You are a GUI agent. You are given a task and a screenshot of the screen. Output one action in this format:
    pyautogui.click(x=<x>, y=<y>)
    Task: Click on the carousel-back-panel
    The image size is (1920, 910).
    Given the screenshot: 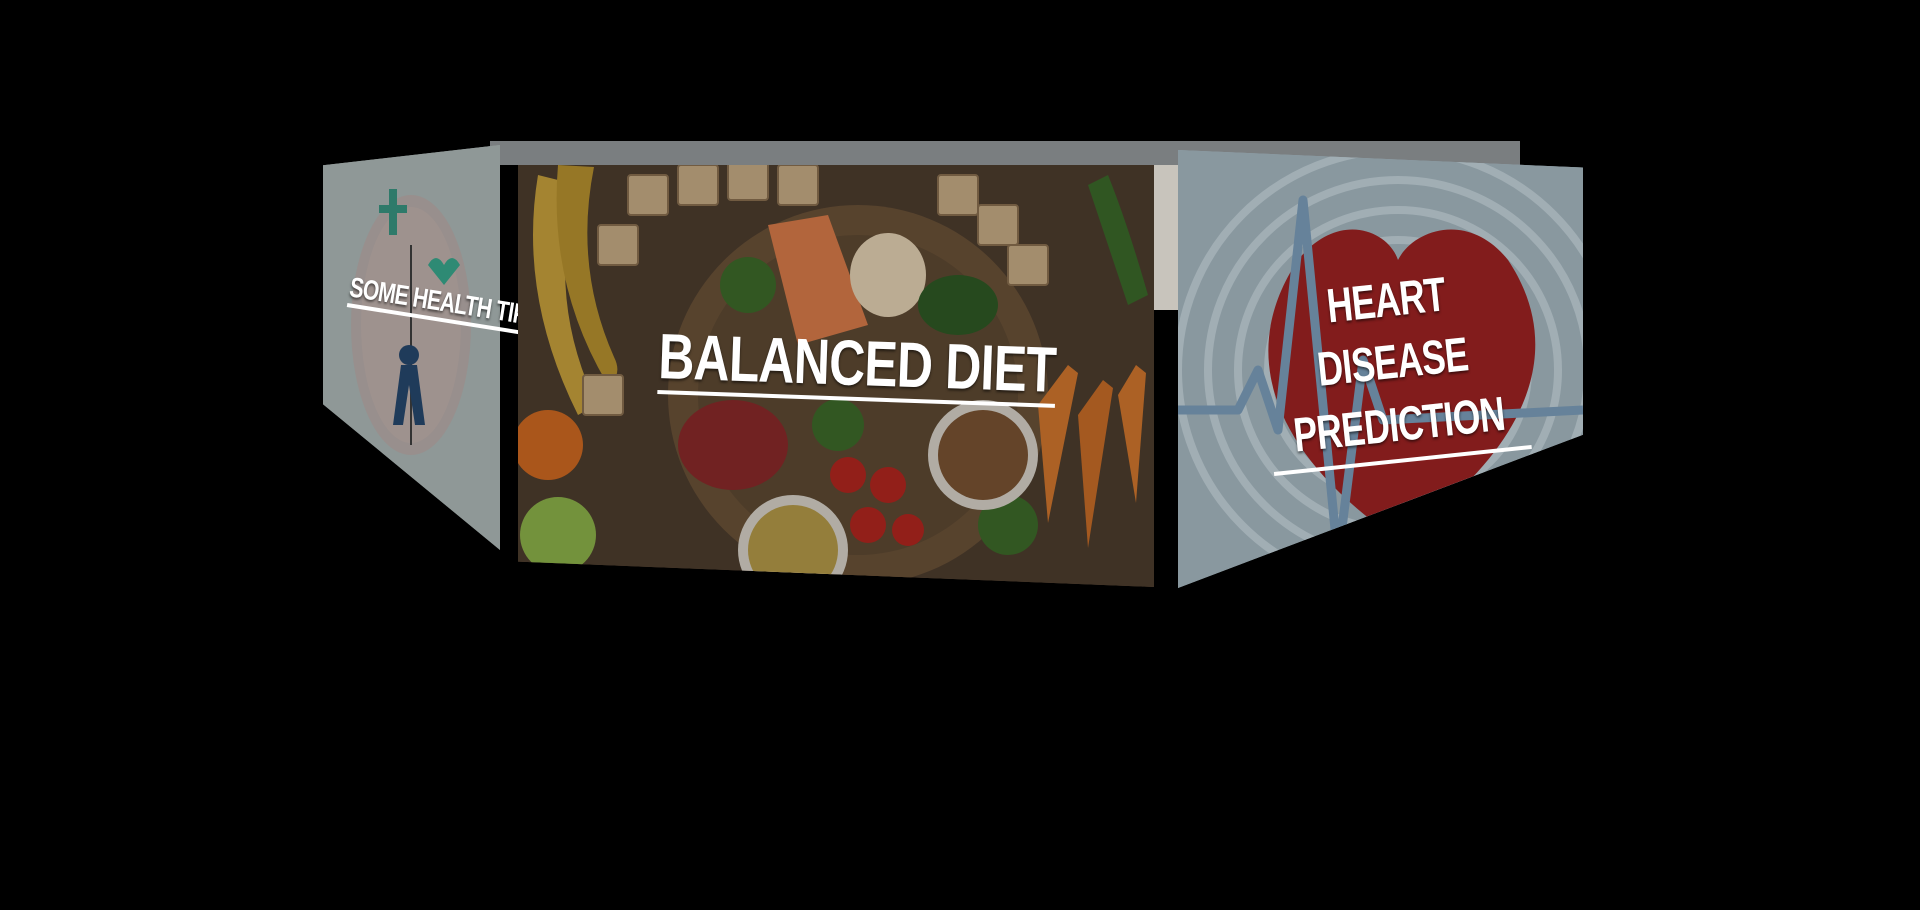 What is the action you would take?
    pyautogui.click(x=1165, y=237)
    